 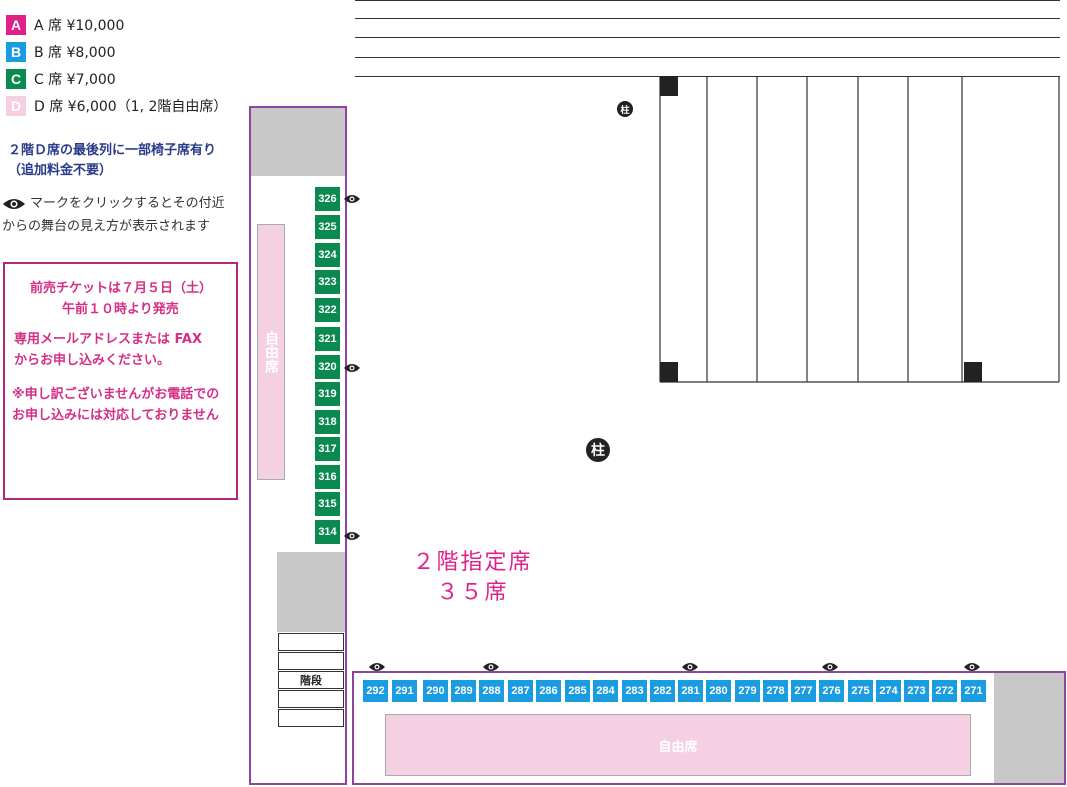 I want to click on stage-structure, so click(x=859, y=229).